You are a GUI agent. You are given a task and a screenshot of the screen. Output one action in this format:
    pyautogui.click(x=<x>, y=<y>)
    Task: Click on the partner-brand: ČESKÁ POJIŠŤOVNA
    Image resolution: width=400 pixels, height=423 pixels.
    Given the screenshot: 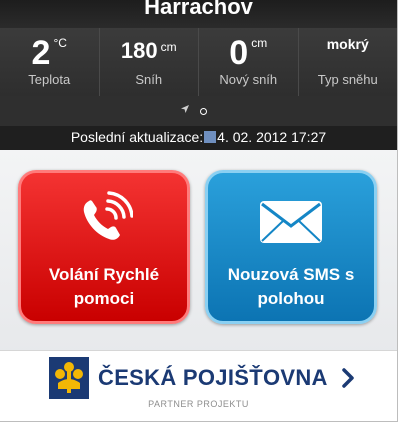 What is the action you would take?
    pyautogui.click(x=213, y=377)
    